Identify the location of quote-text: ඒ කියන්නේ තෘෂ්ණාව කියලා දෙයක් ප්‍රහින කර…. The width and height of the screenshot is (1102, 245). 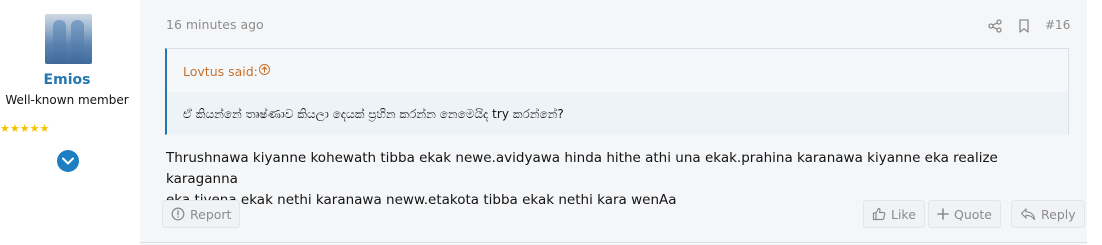
(373, 114).